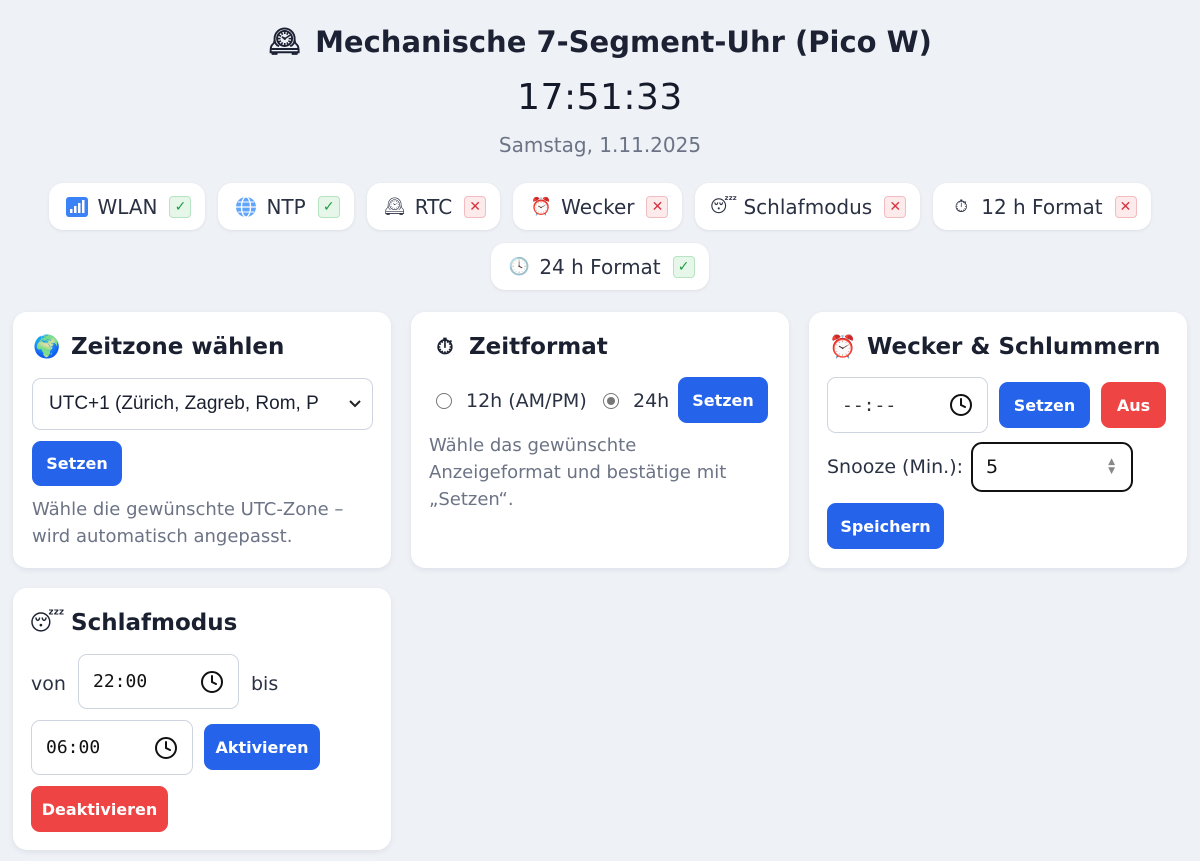 The height and width of the screenshot is (861, 1200). Describe the element at coordinates (48, 684) in the screenshot. I see `sleep-from-label: von` at that location.